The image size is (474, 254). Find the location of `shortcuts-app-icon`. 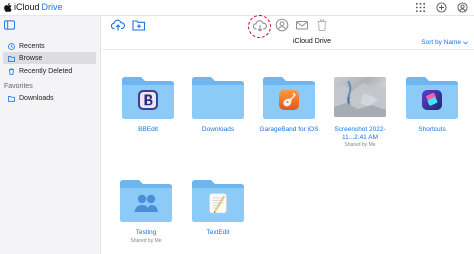

shortcuts-app-icon is located at coordinates (432, 100).